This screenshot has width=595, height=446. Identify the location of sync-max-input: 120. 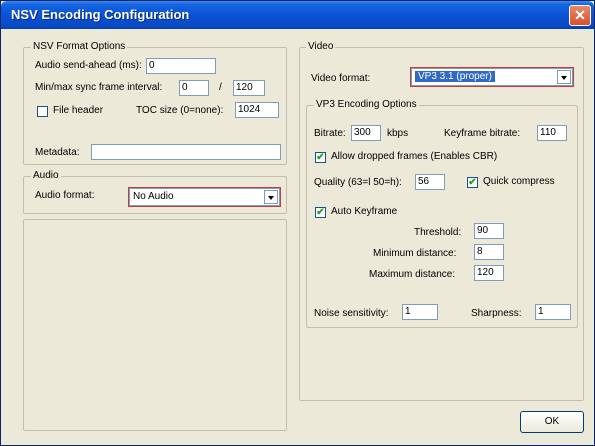
(249, 88).